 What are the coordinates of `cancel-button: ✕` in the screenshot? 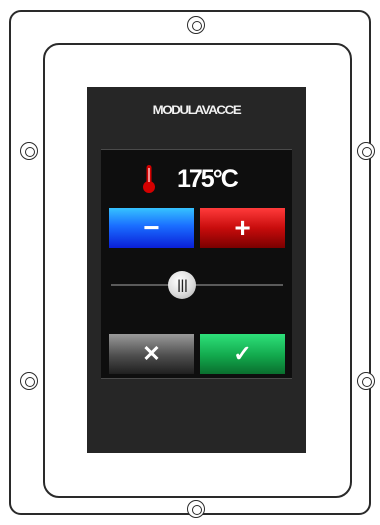 It's located at (151, 354).